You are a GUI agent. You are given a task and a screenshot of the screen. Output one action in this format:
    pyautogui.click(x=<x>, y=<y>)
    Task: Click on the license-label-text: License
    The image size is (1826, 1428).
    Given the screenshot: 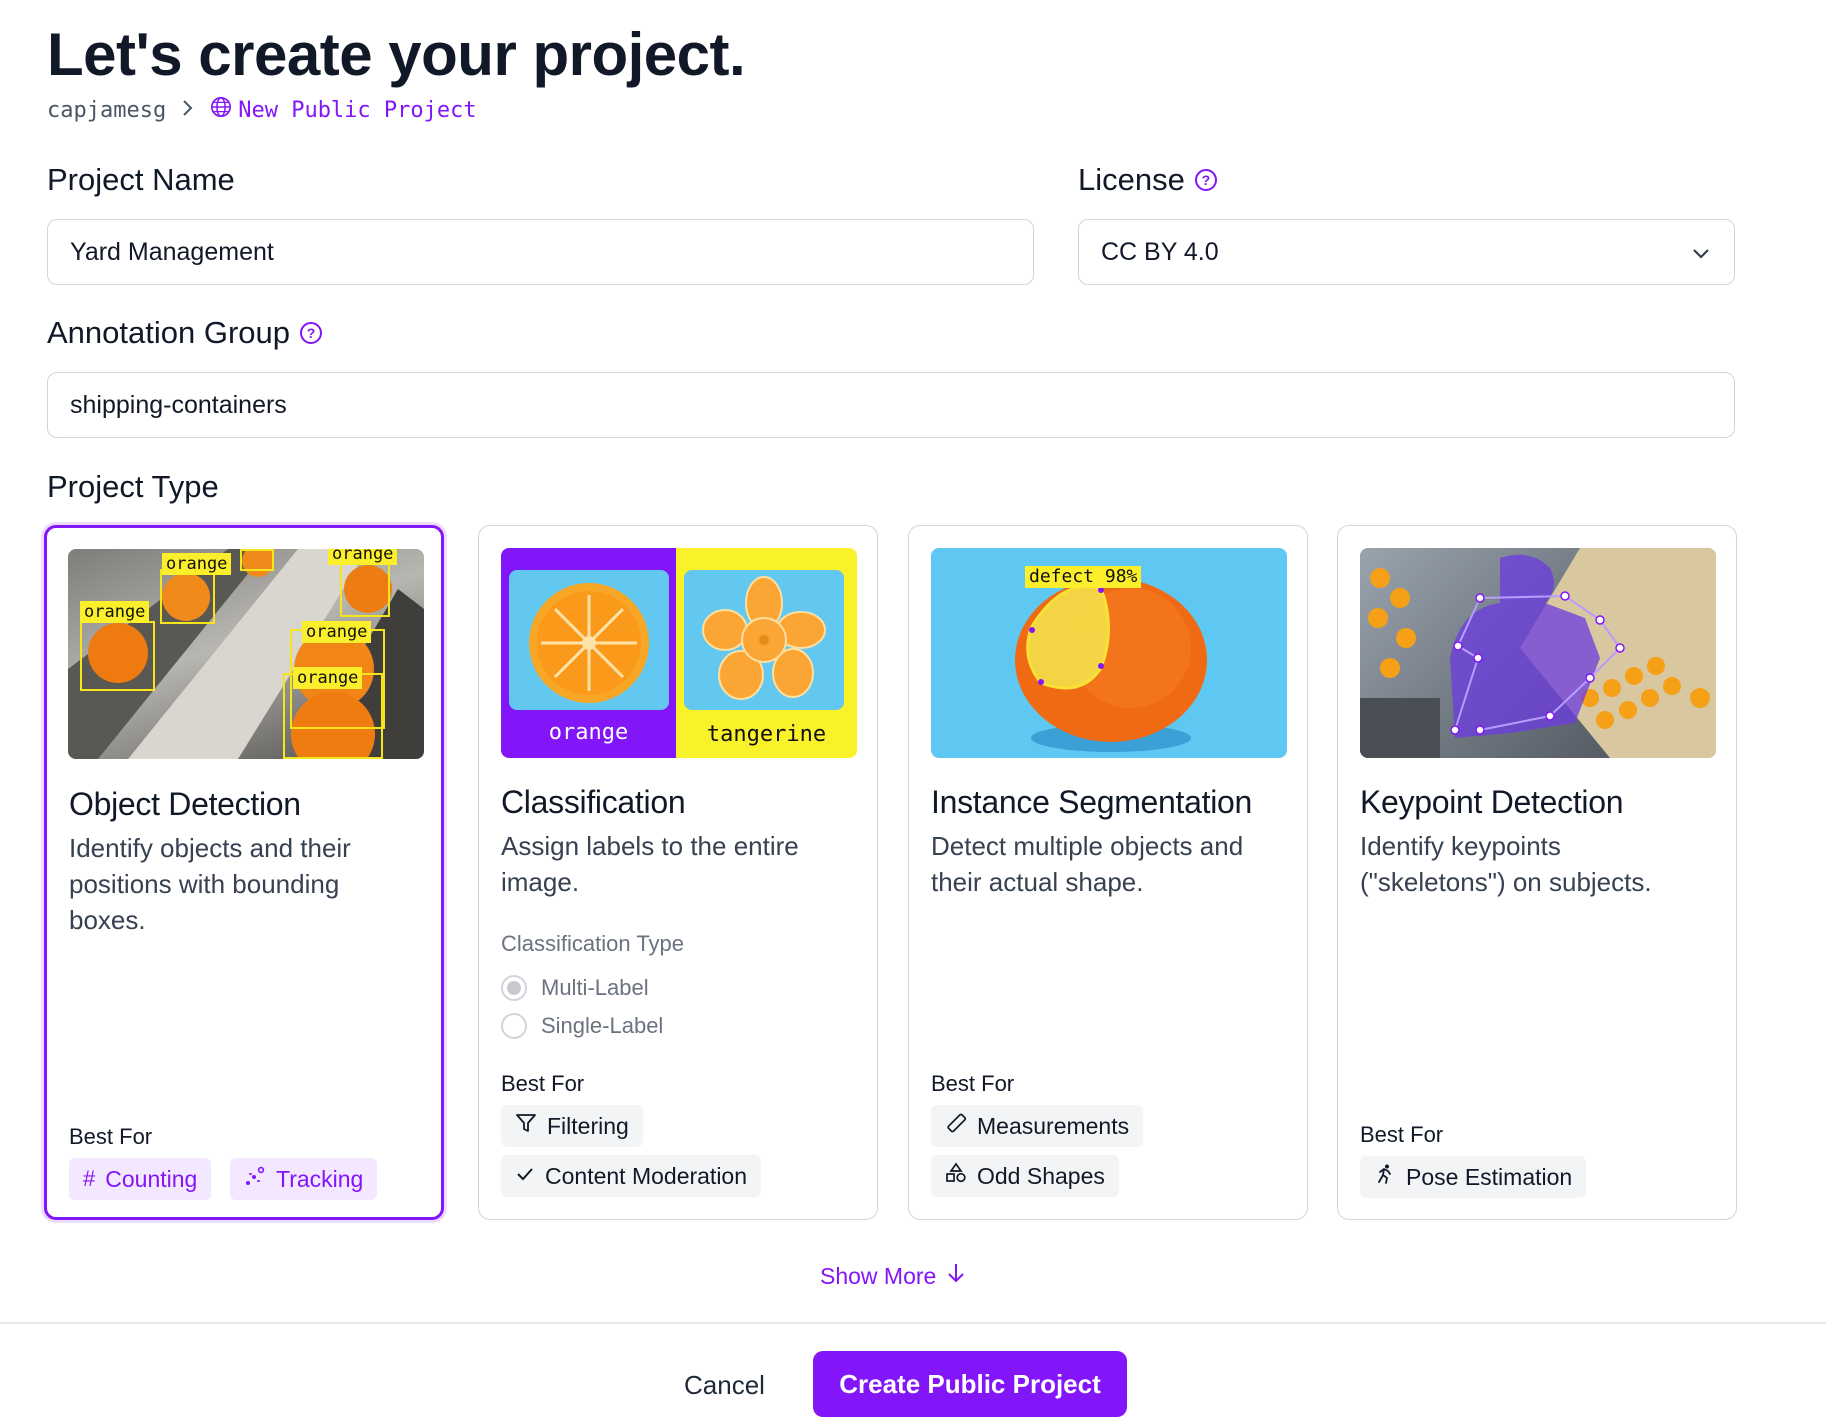 What is the action you would take?
    pyautogui.click(x=1131, y=179)
    